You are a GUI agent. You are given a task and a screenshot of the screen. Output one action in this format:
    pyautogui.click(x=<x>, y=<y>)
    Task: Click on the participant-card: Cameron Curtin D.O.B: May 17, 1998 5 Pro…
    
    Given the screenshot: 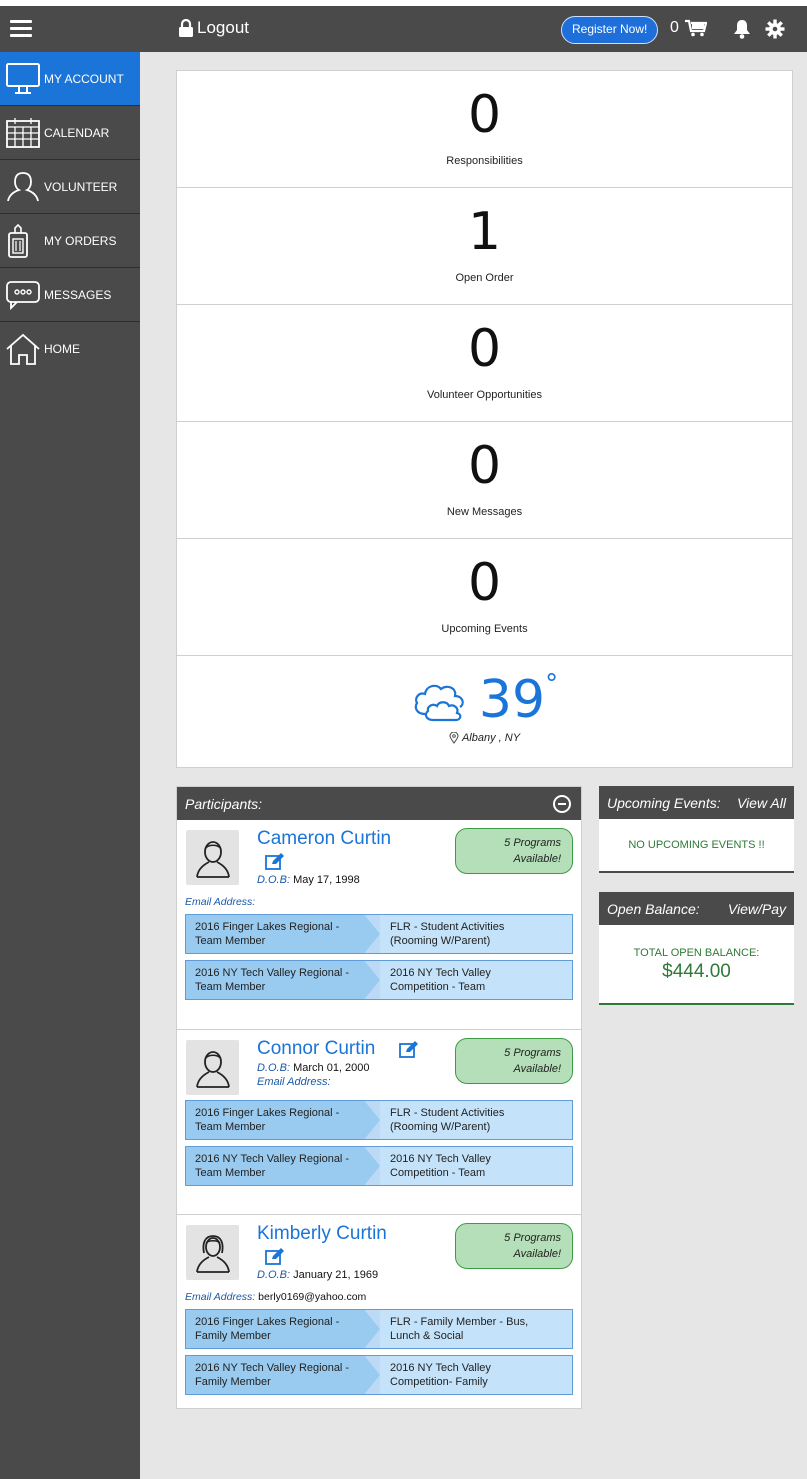 What is the action you would take?
    pyautogui.click(x=379, y=925)
    